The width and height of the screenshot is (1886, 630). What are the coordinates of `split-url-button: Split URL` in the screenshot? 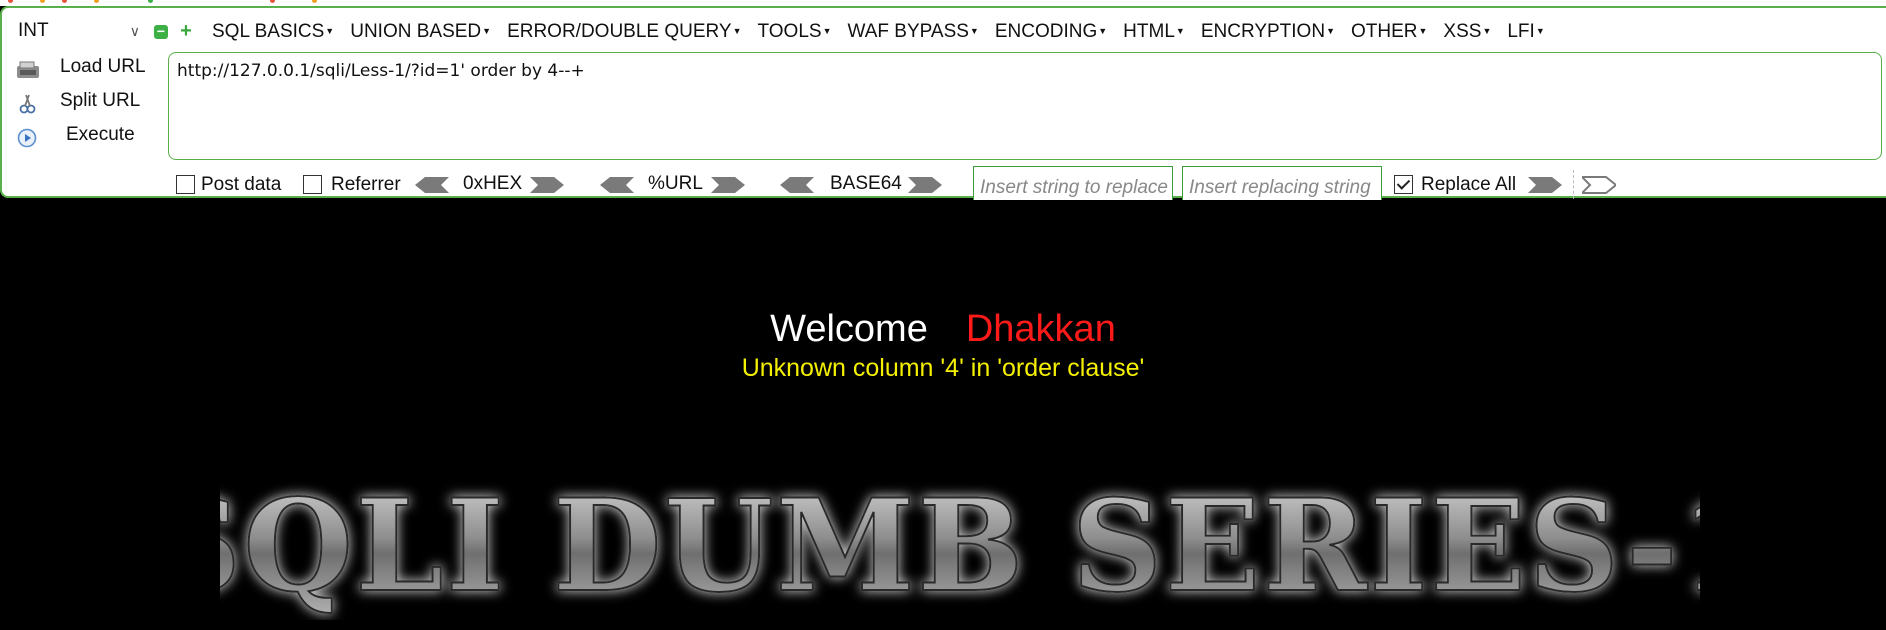 It's located at (84, 103).